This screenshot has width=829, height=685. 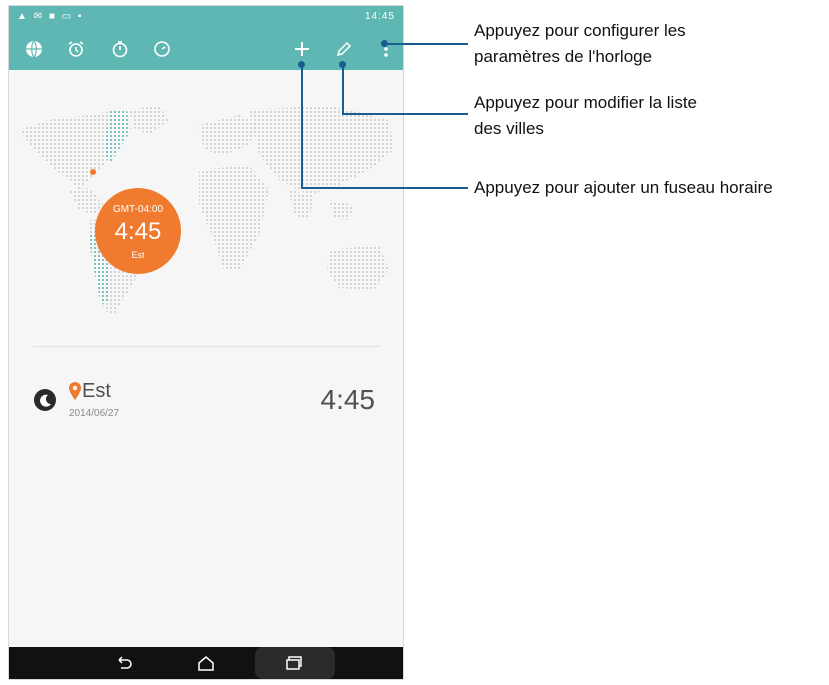 I want to click on add-timezone-button, so click(x=302, y=49).